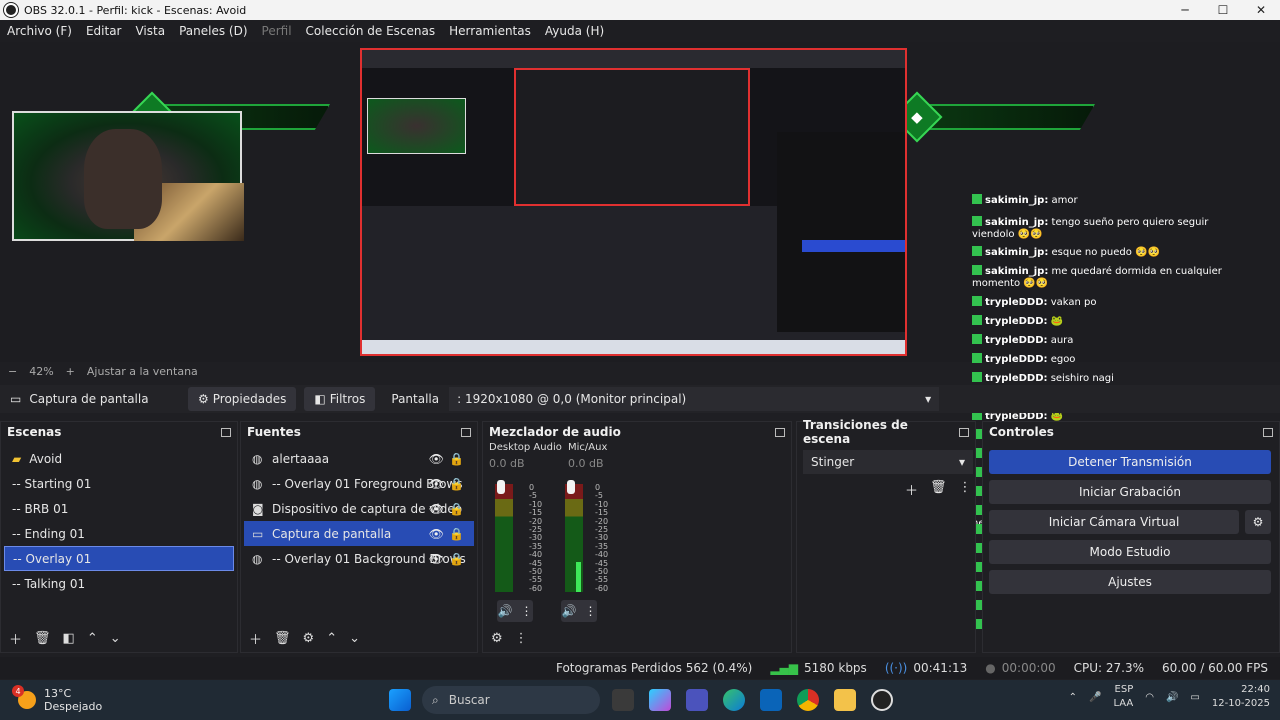 The height and width of the screenshot is (720, 1280). What do you see at coordinates (990, 668) in the screenshot?
I see `record-icon: ●` at bounding box center [990, 668].